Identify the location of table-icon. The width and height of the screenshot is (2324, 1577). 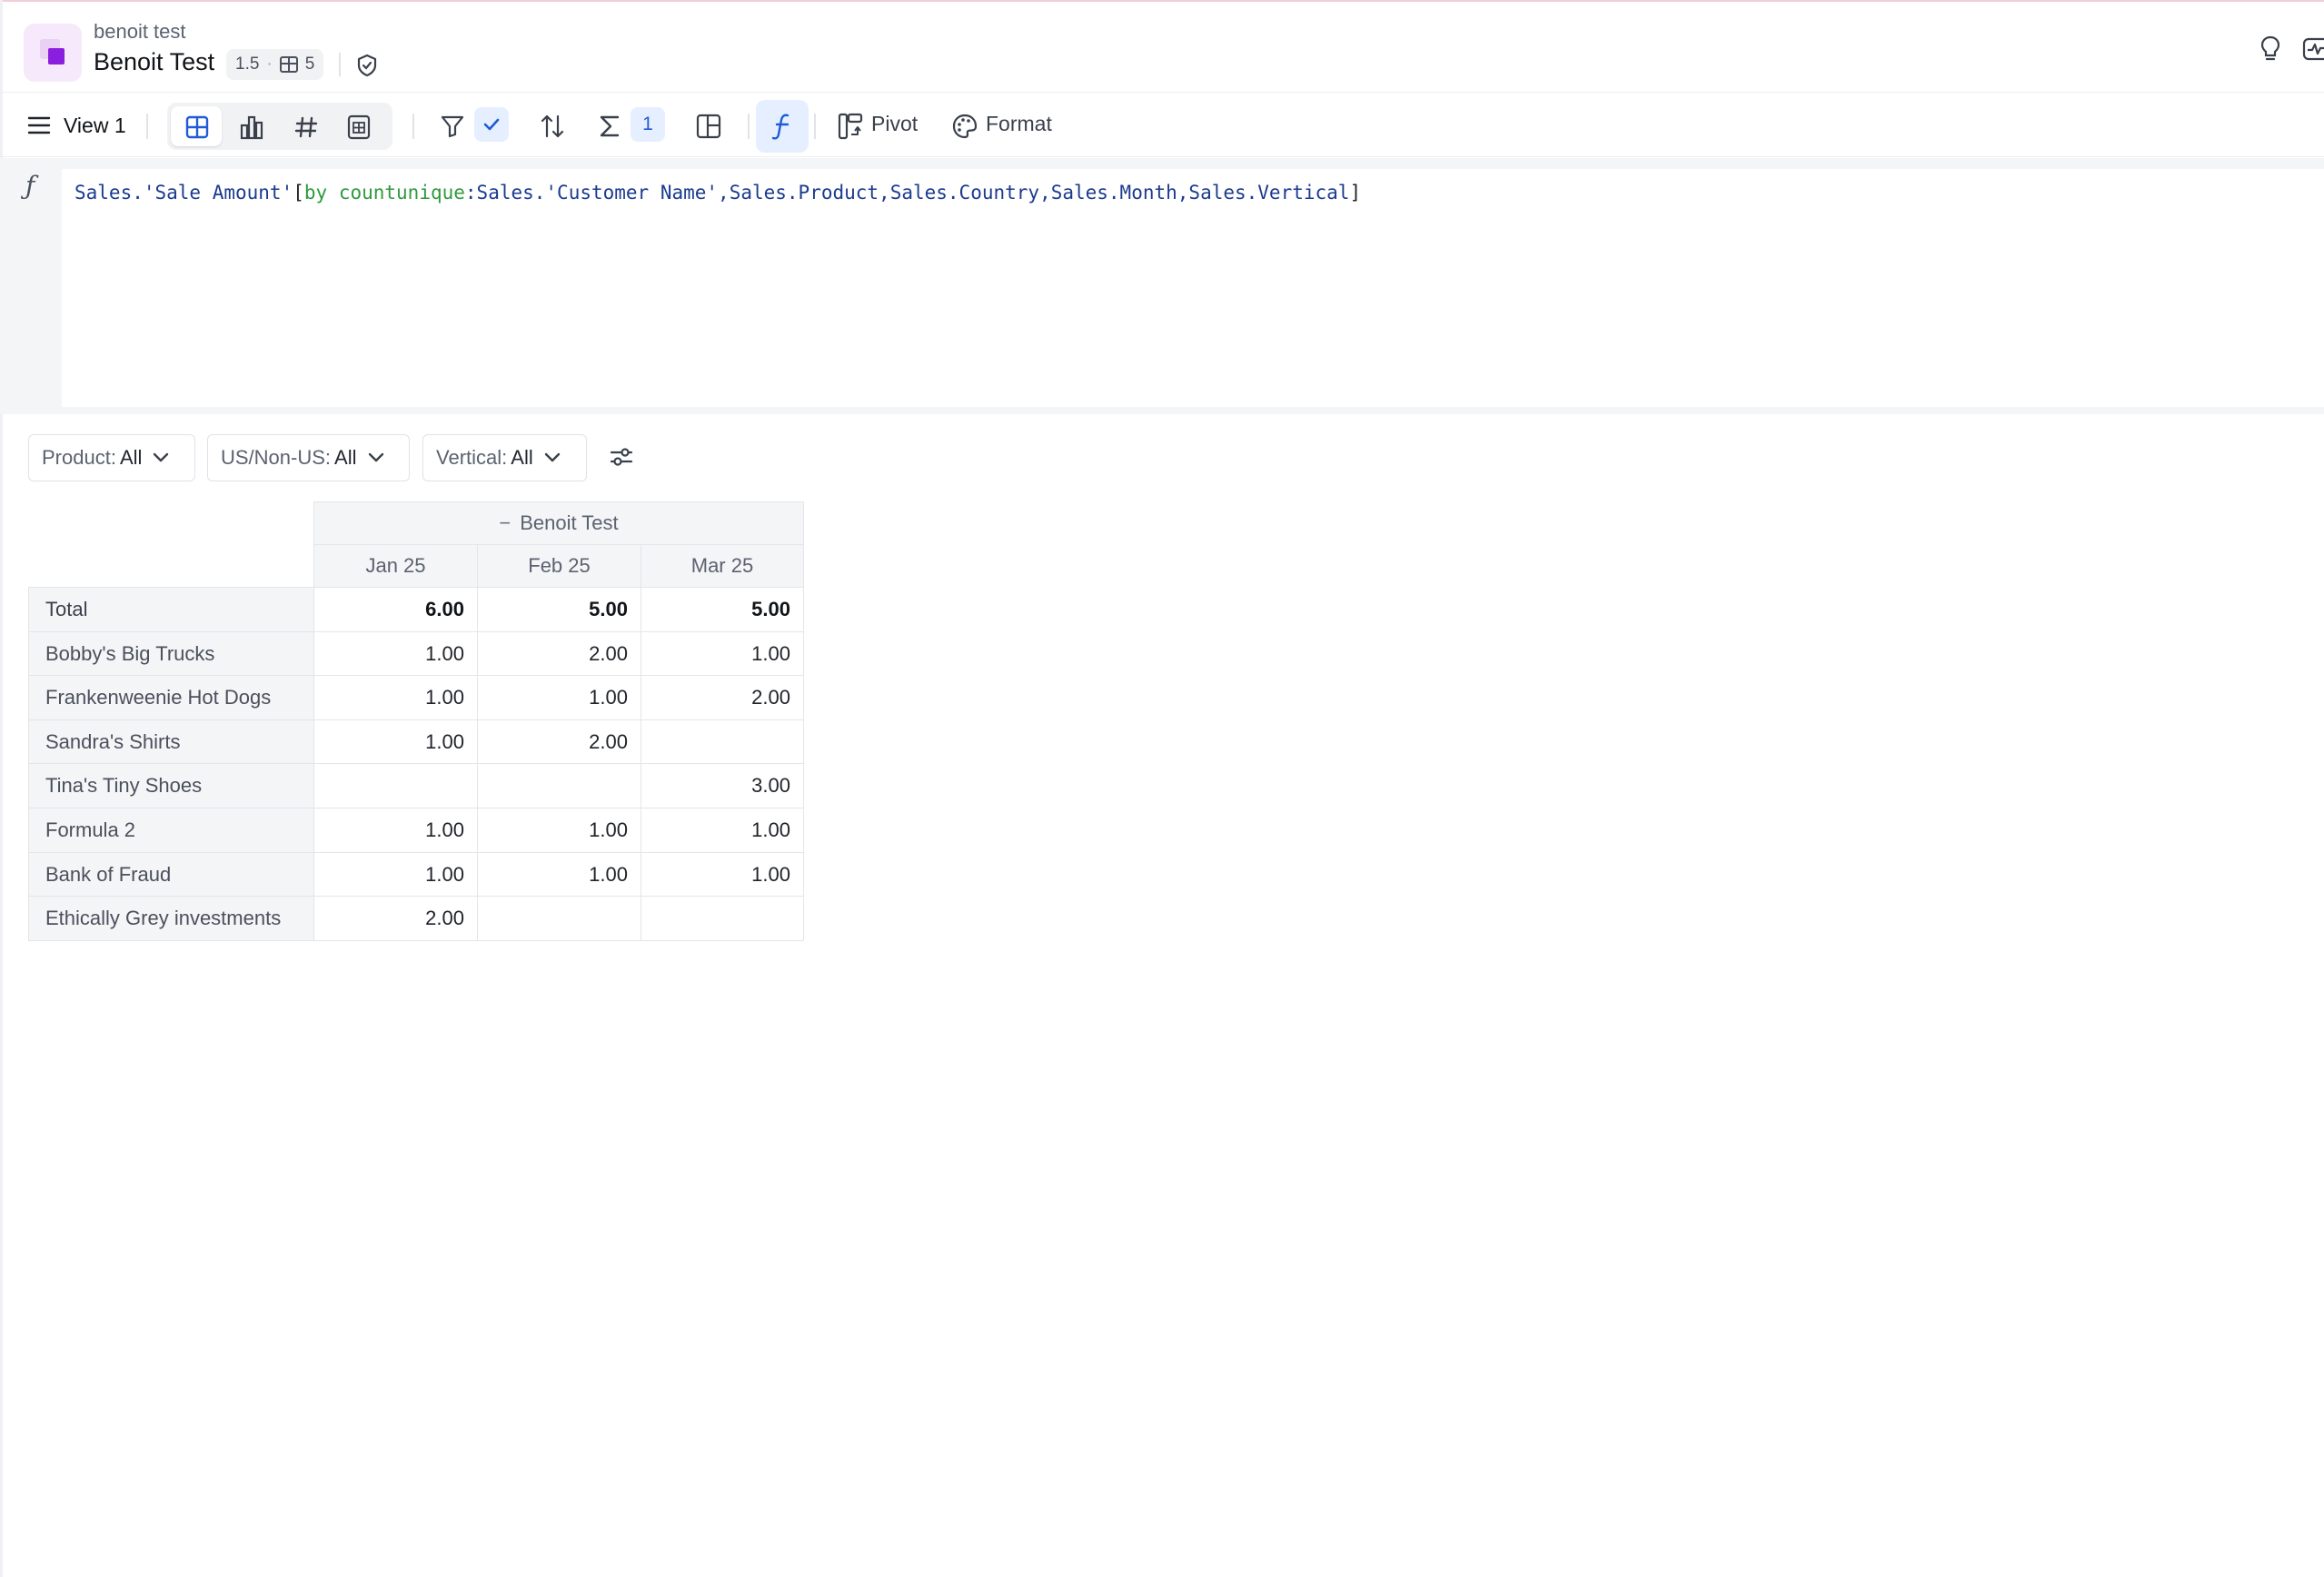
(289, 64).